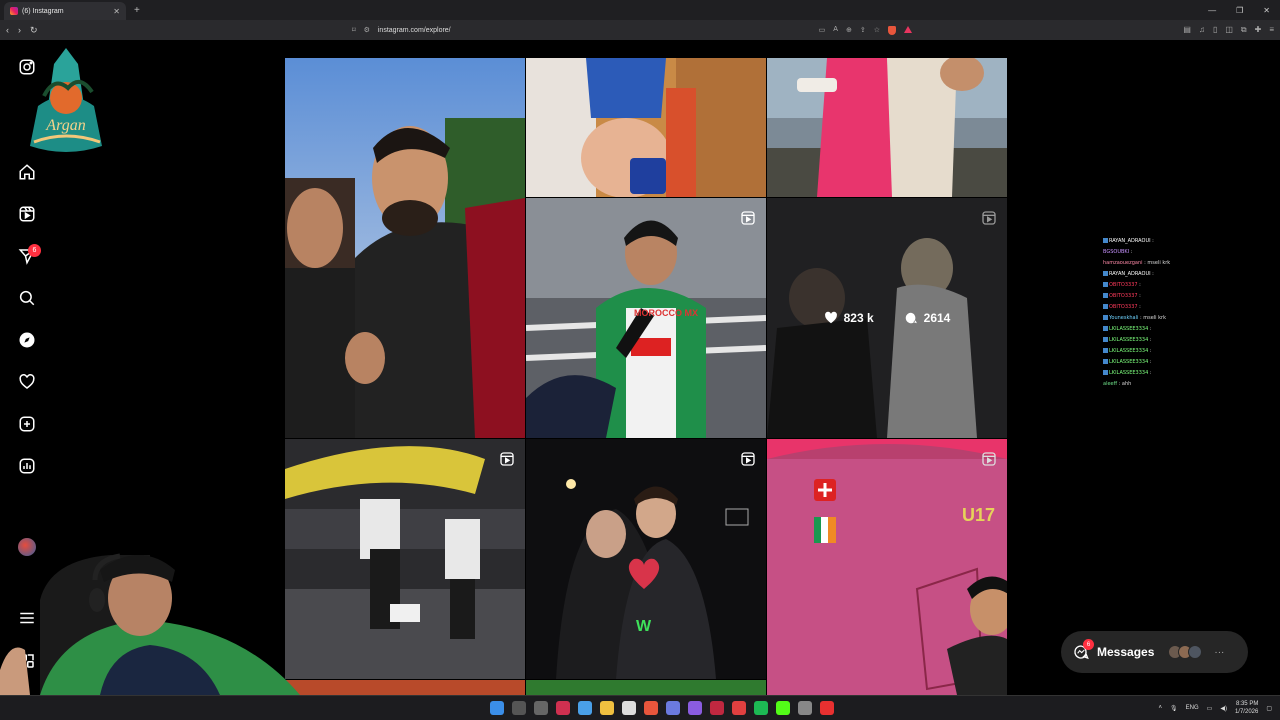 The width and height of the screenshot is (1280, 720). Describe the element at coordinates (354, 30) in the screenshot. I see `bookmark-icon: ⌑` at that location.